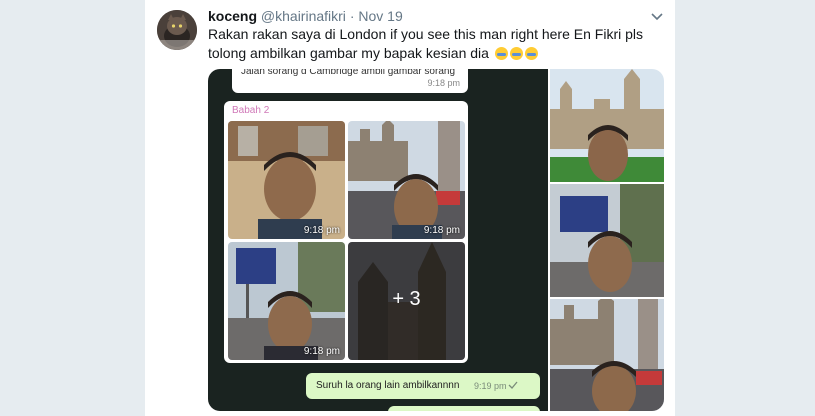 This screenshot has width=815, height=416. What do you see at coordinates (513, 385) in the screenshot?
I see `read-check-icon` at bounding box center [513, 385].